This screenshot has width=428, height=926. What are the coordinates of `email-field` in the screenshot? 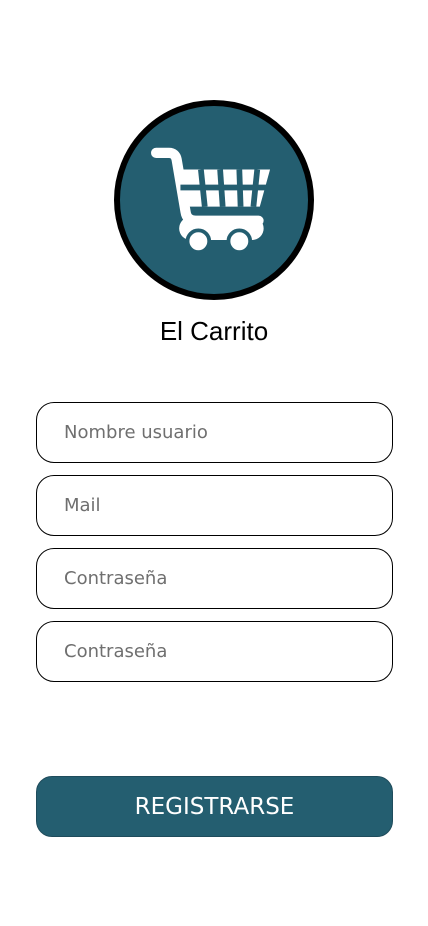 It's located at (214, 505).